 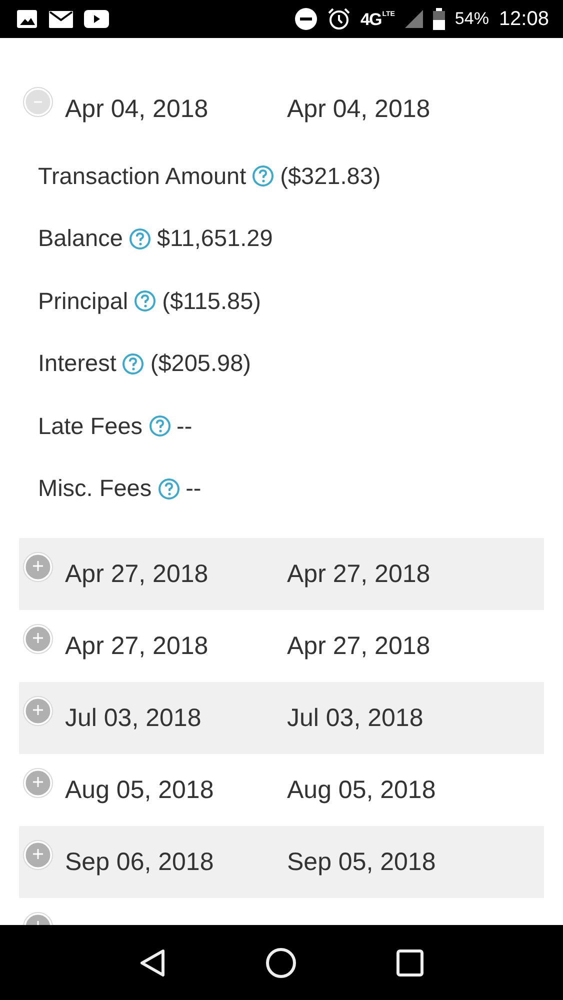 I want to click on transaction-date: Apr 04, 2018, so click(x=137, y=109).